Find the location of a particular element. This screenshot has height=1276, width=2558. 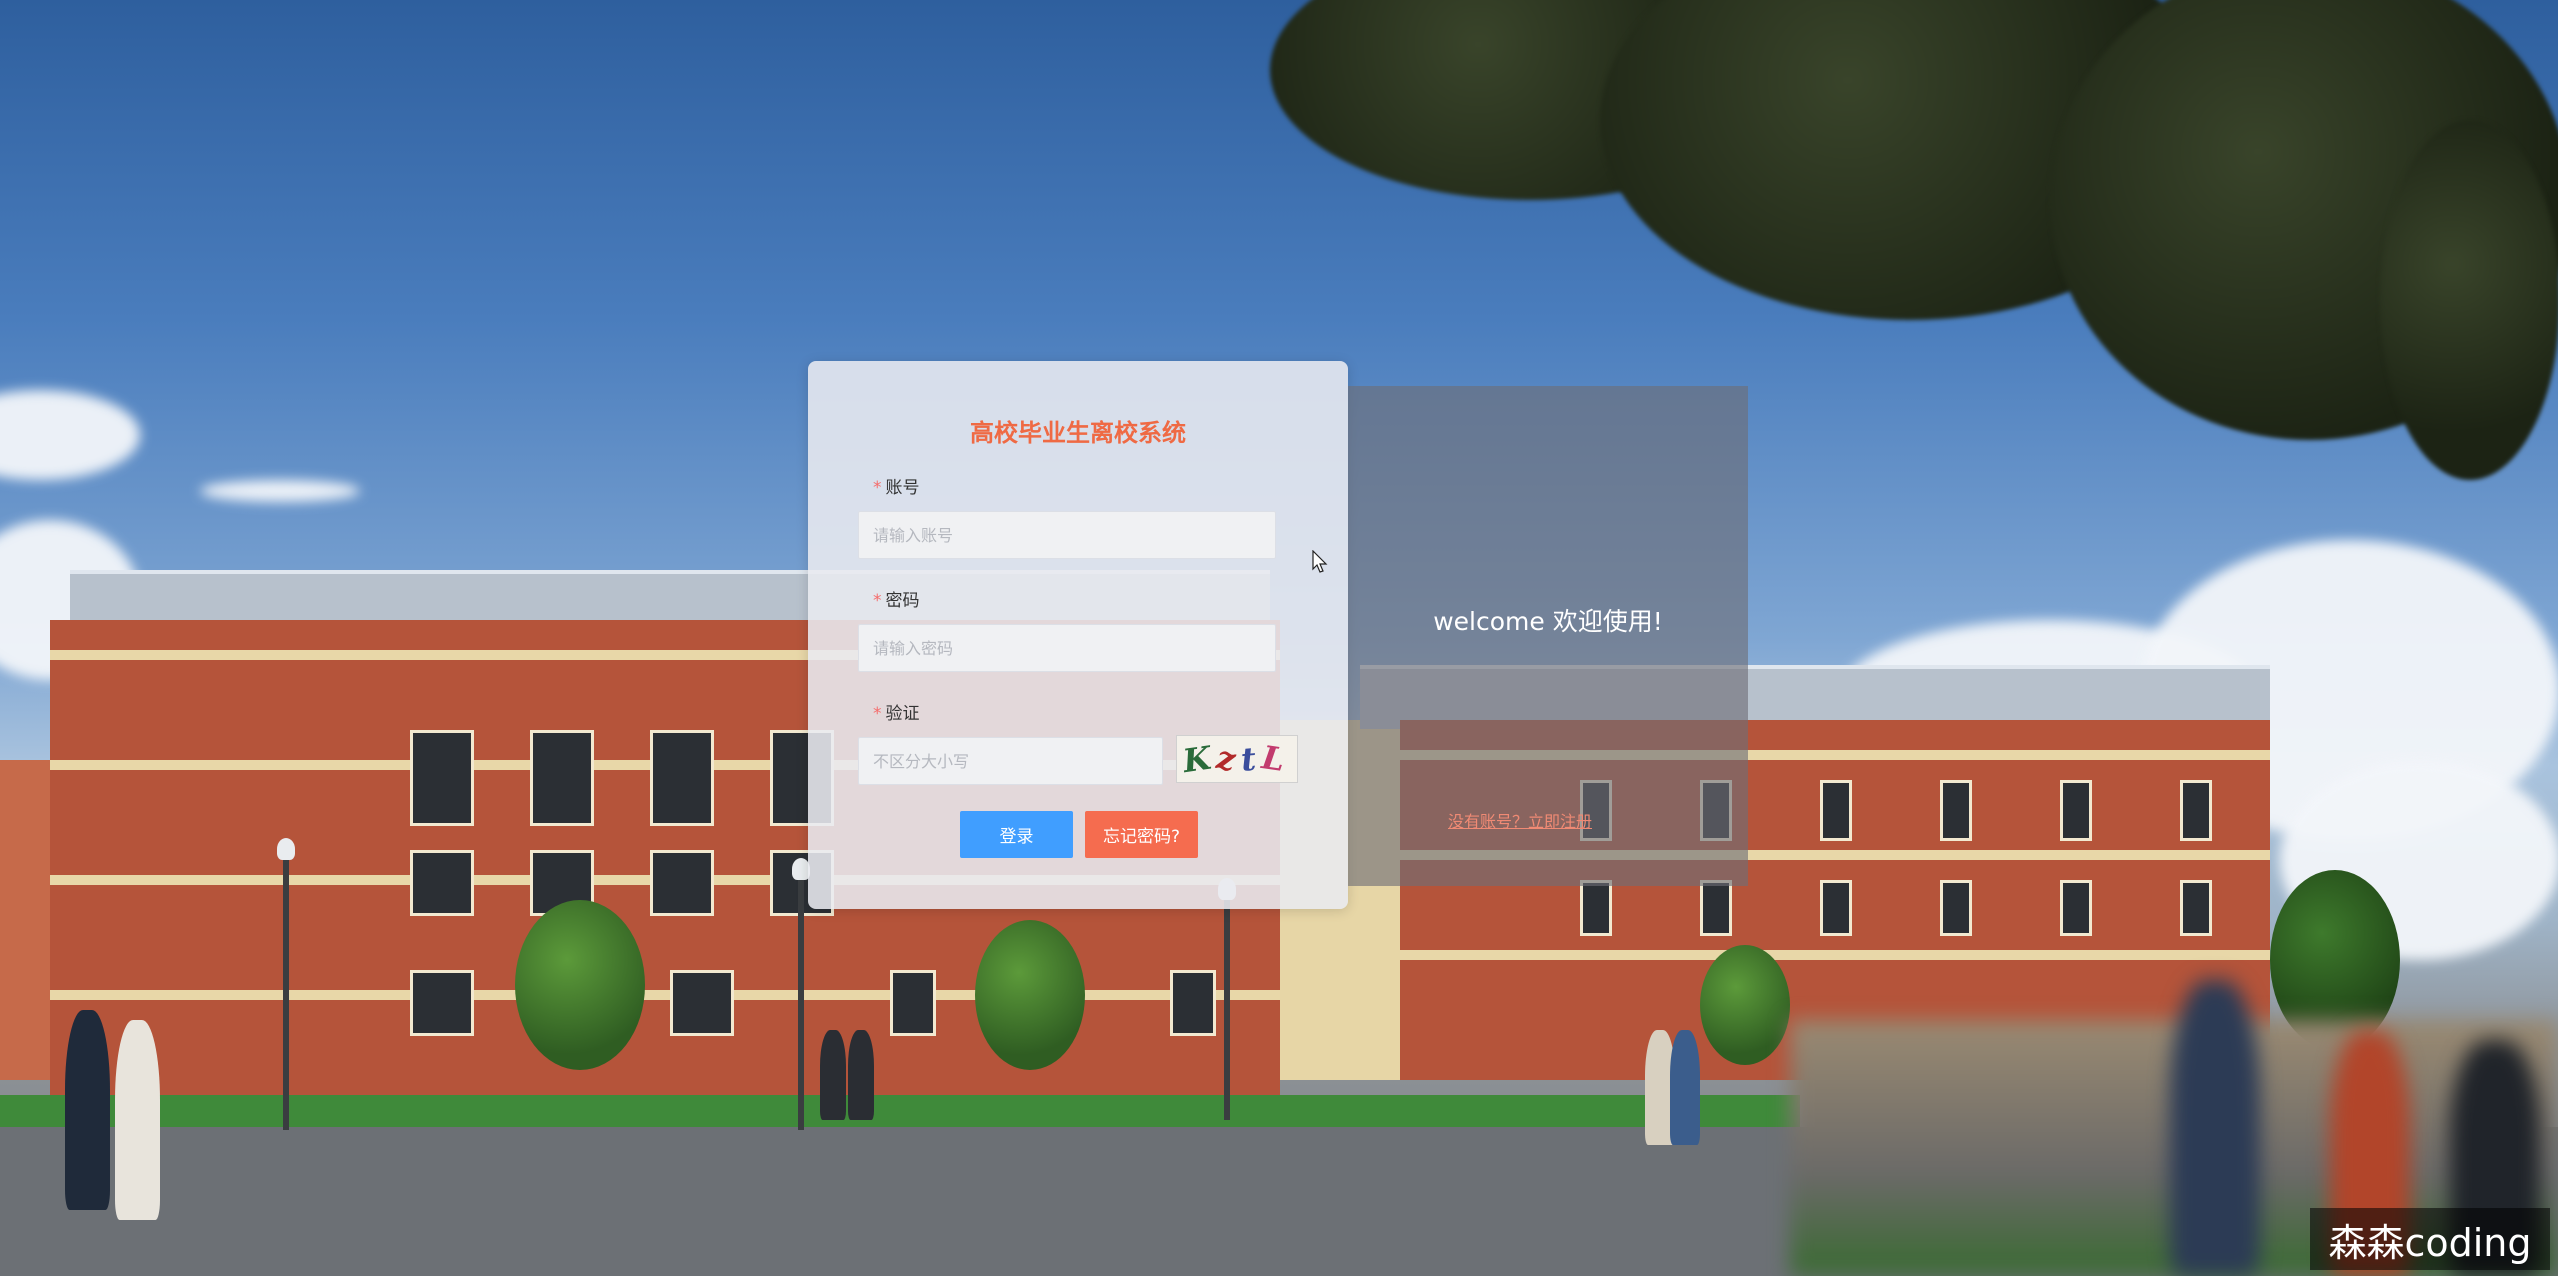

captcha-input is located at coordinates (1010, 761).